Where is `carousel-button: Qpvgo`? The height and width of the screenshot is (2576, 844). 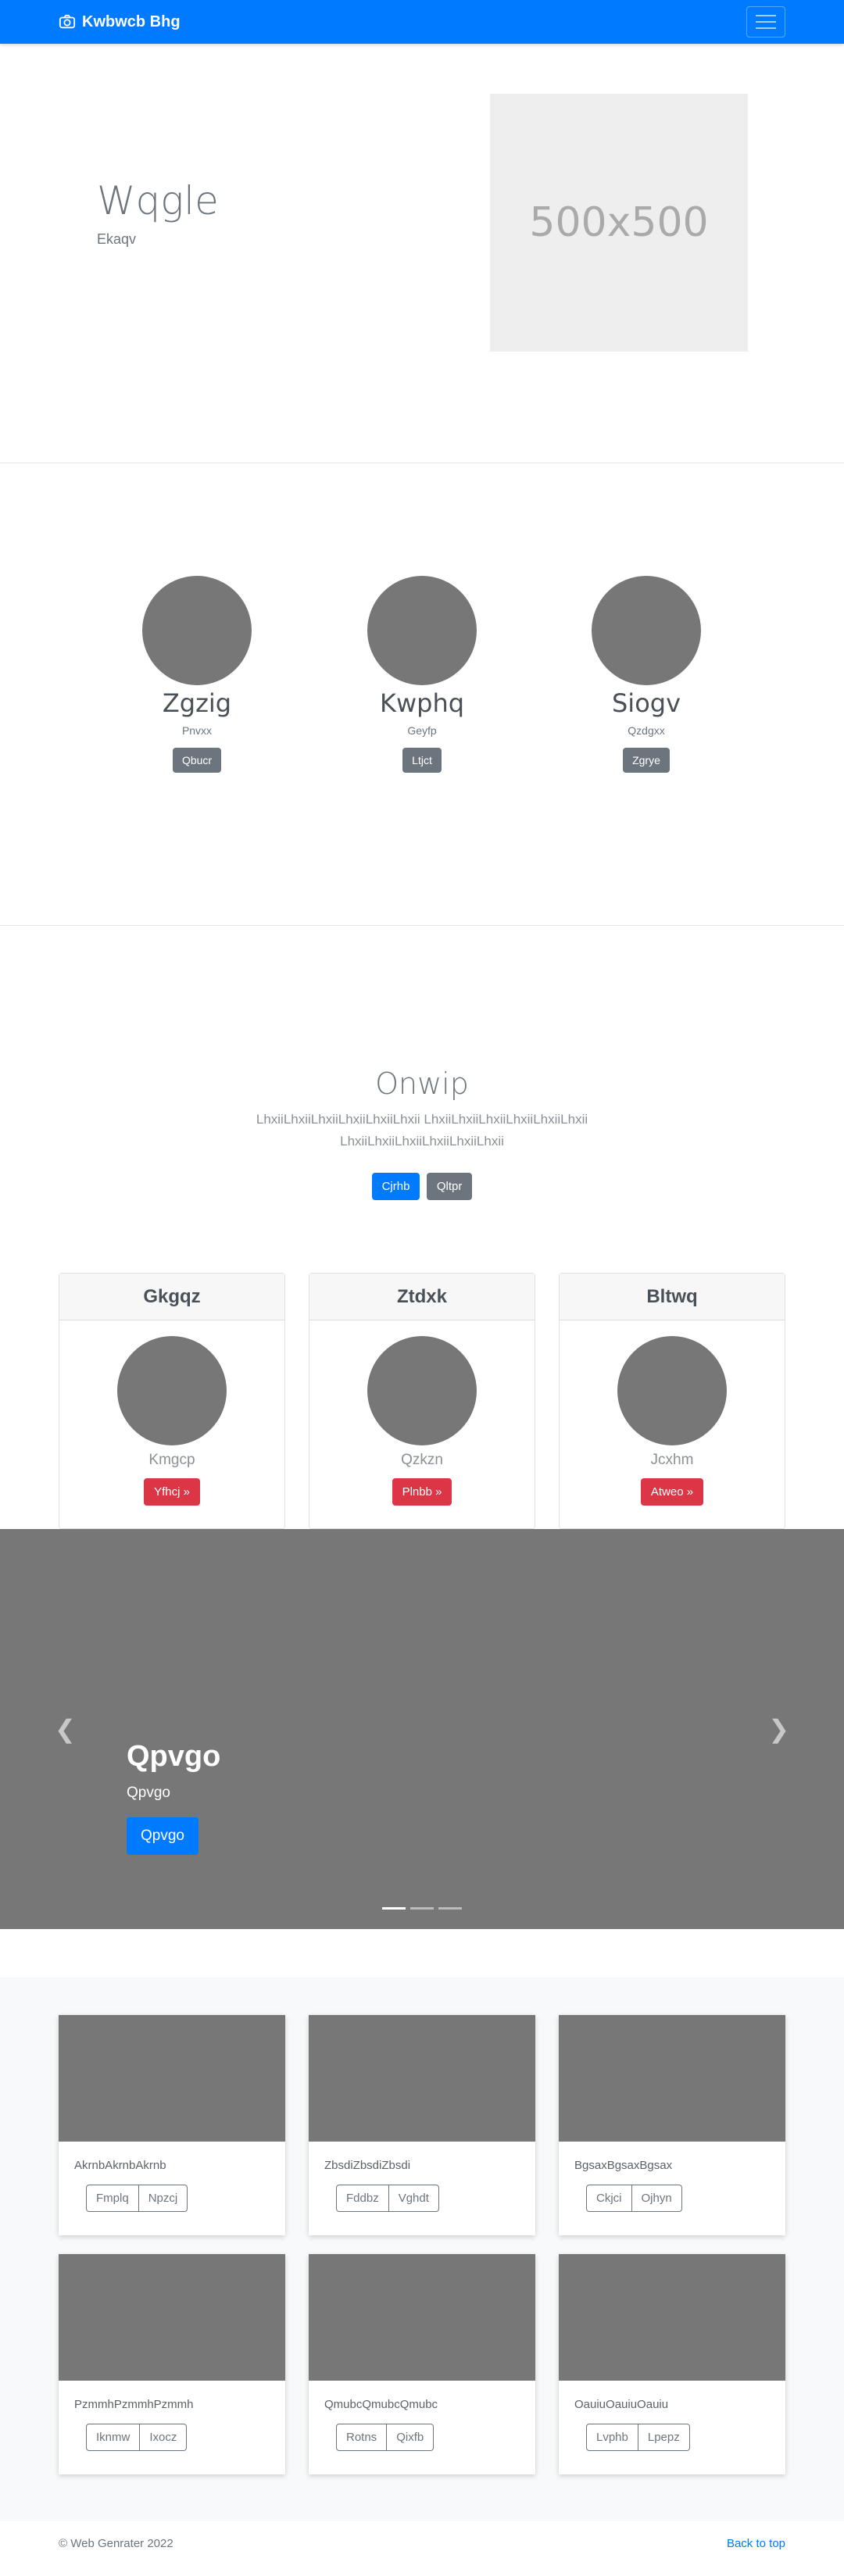
carousel-button: Qpvgo is located at coordinates (162, 1836).